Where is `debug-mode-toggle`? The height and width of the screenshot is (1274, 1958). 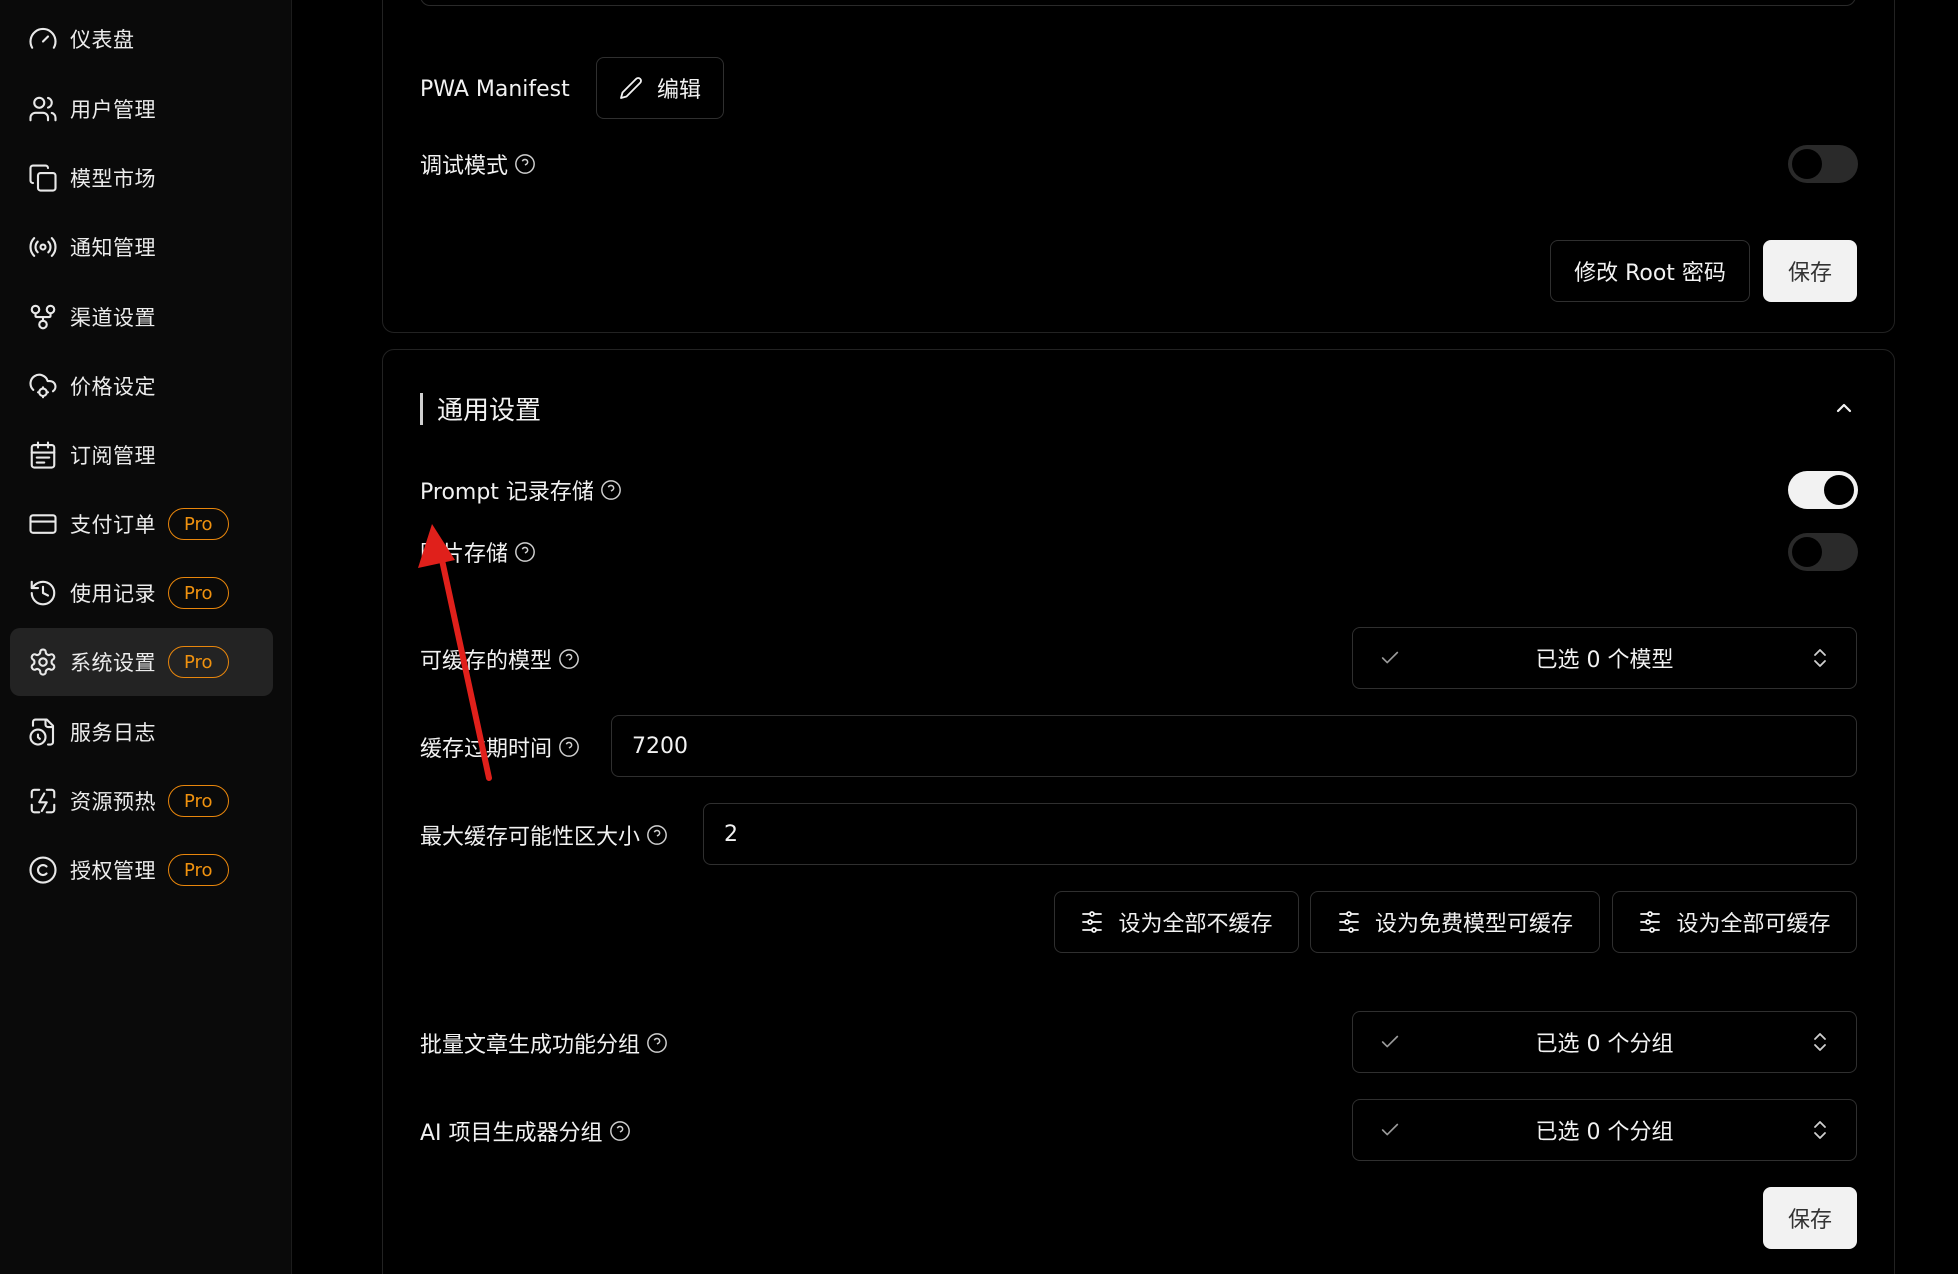
debug-mode-toggle is located at coordinates (1823, 164).